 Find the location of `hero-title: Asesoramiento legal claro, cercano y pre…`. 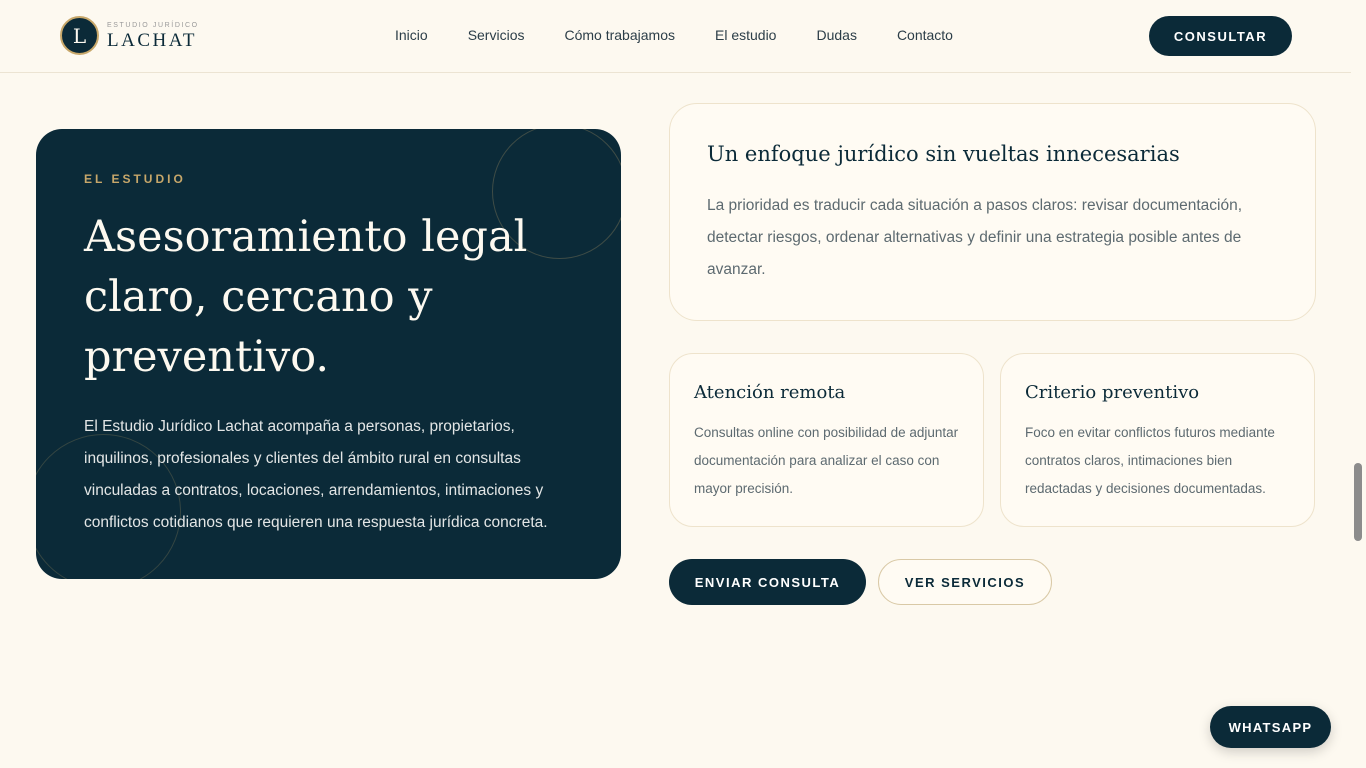

hero-title: Asesoramiento legal claro, cercano y pre… is located at coordinates (306, 297).